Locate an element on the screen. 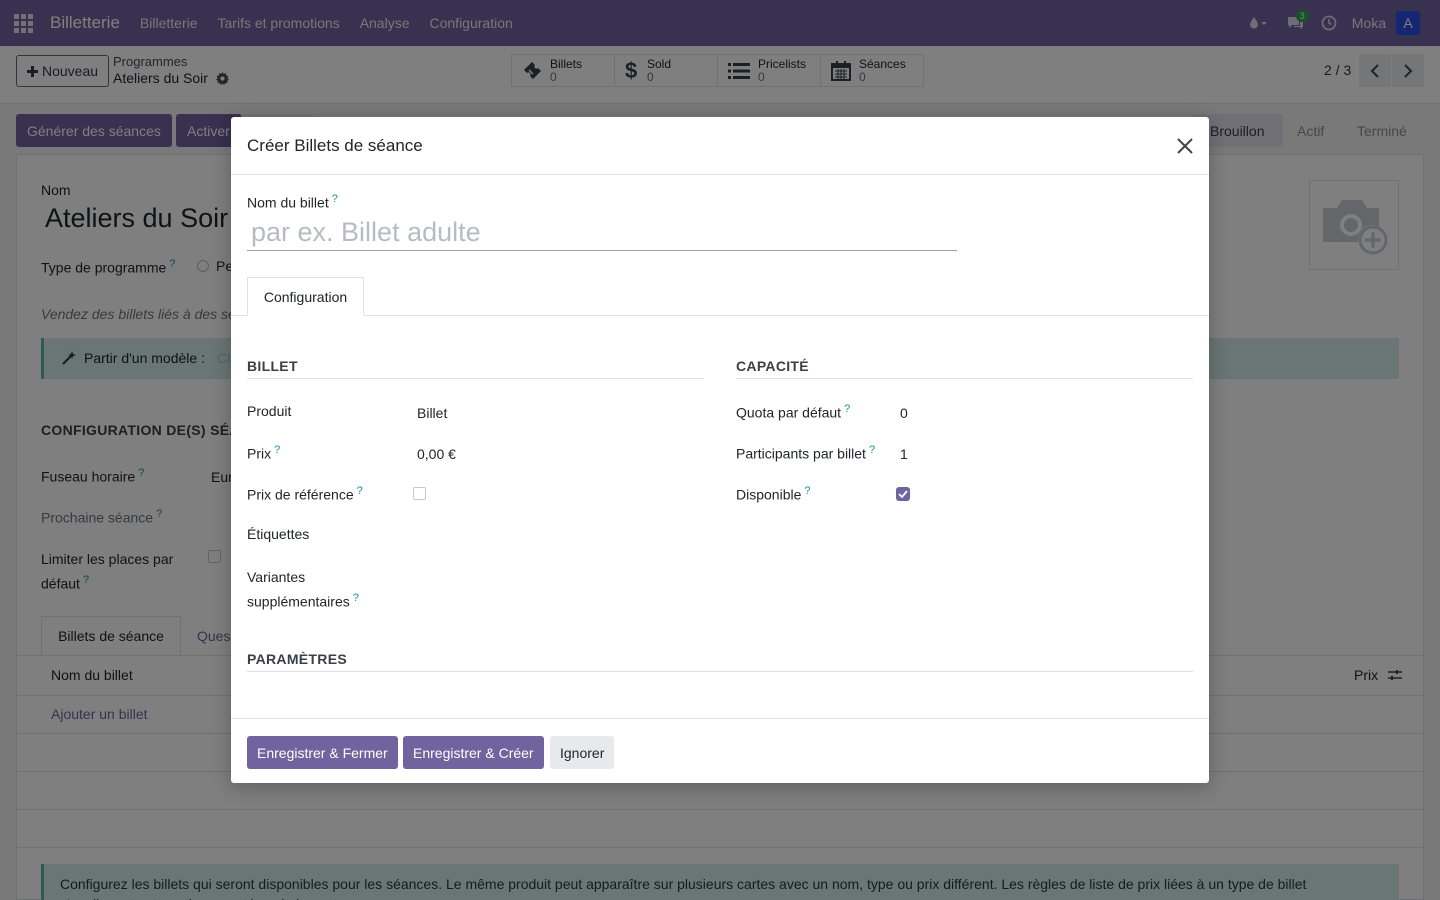 This screenshot has height=900, width=1440. extra-variants-label: Variantes supplémentaires? is located at coordinates (303, 589).